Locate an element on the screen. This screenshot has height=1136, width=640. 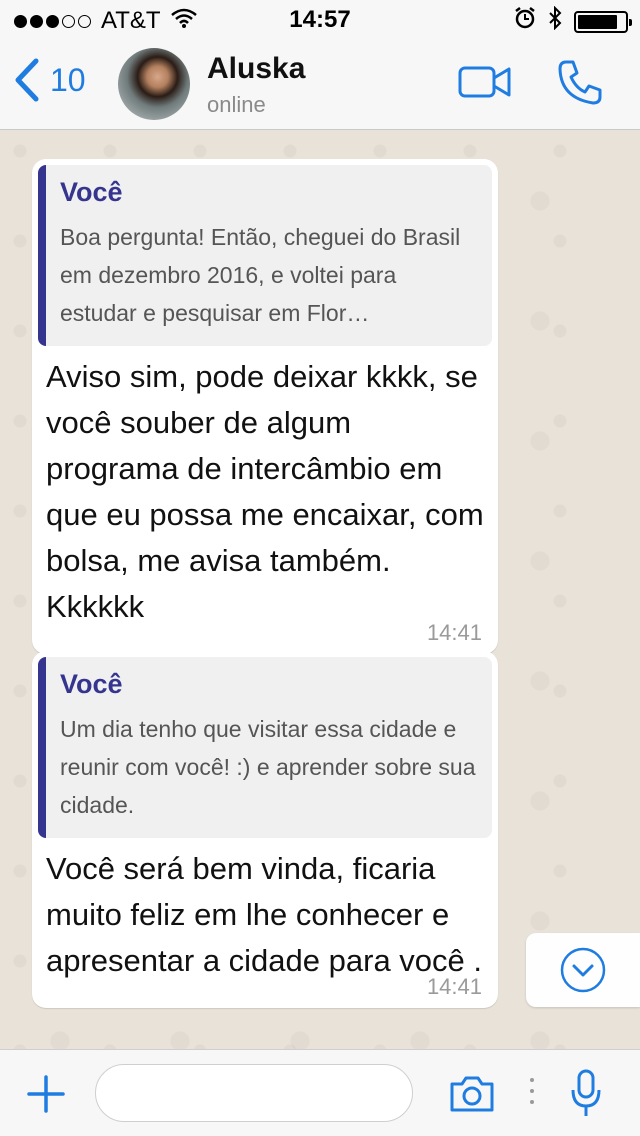
message-input-bar is located at coordinates (320, 1092).